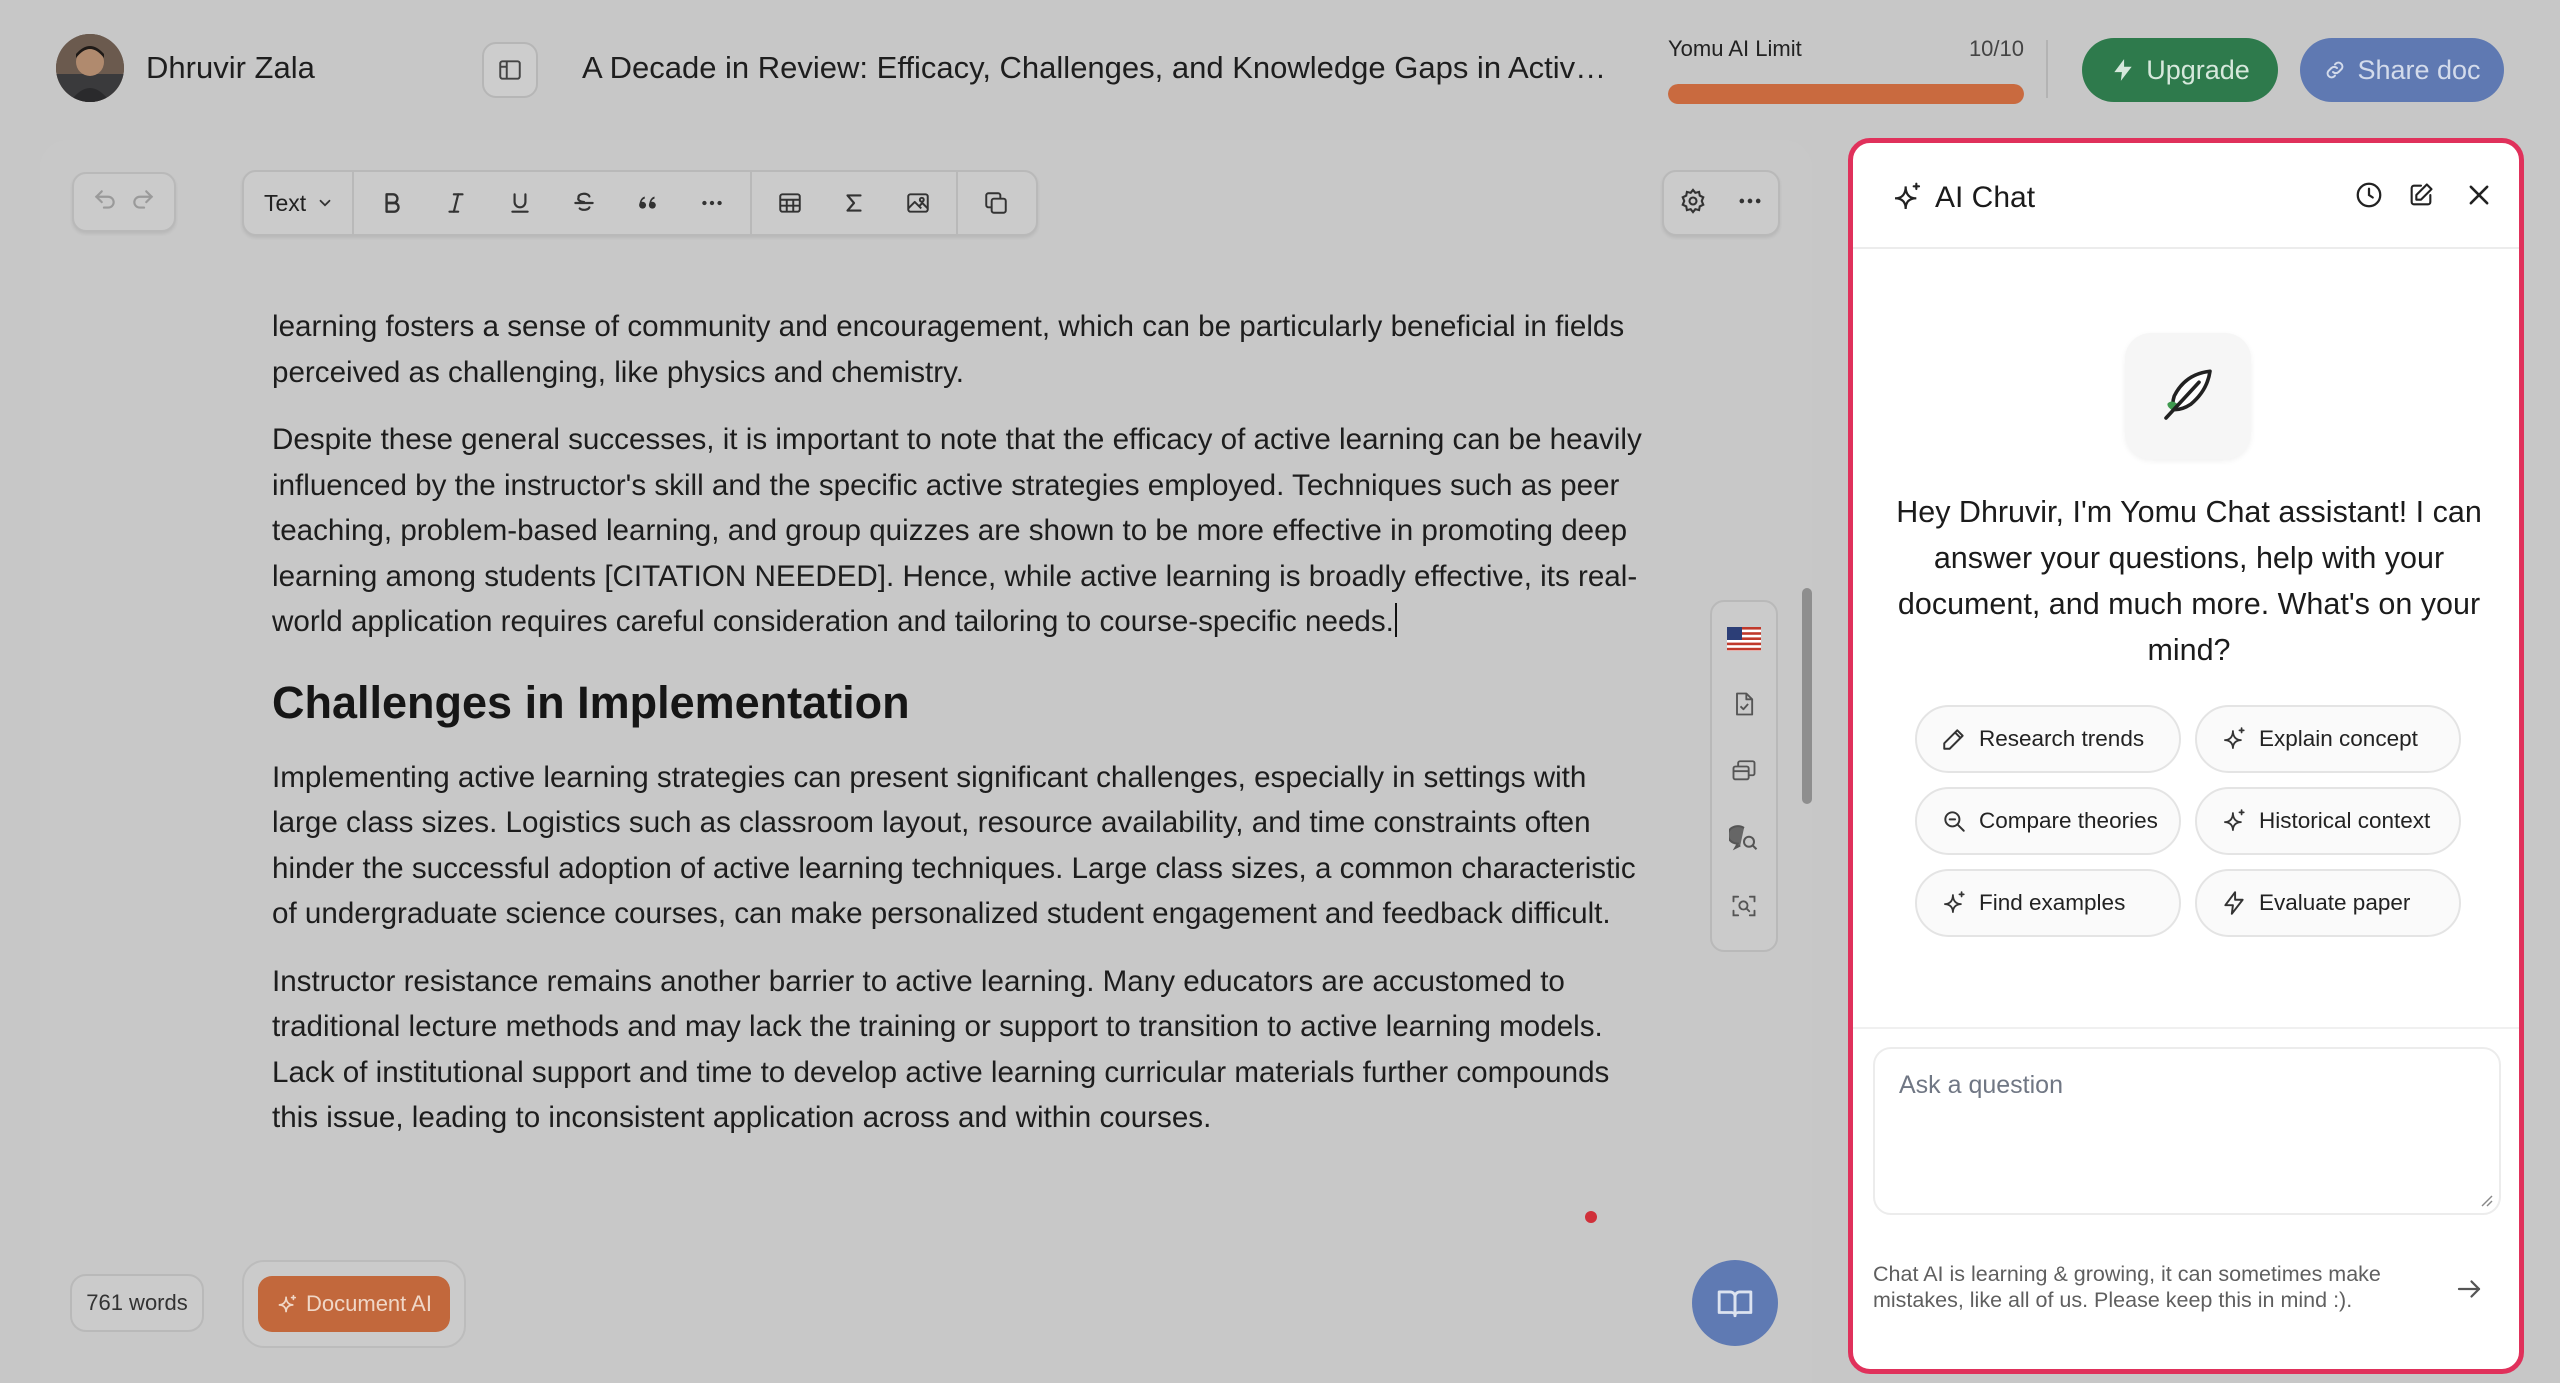  Describe the element at coordinates (90, 68) in the screenshot. I see `avatar` at that location.